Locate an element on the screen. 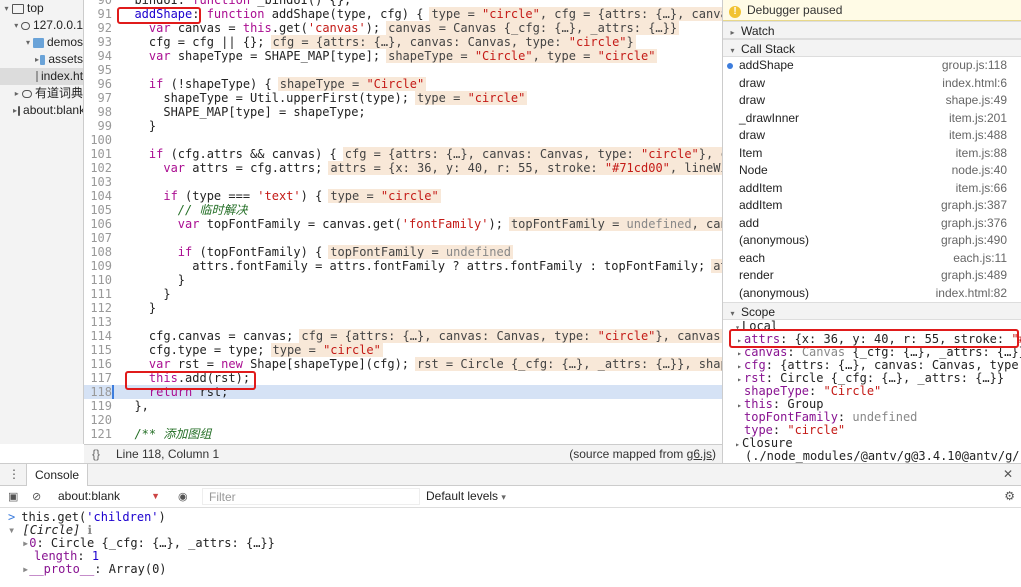 Image resolution: width=1021 pixels, height=587 pixels. line-number: 111 is located at coordinates (98, 294).